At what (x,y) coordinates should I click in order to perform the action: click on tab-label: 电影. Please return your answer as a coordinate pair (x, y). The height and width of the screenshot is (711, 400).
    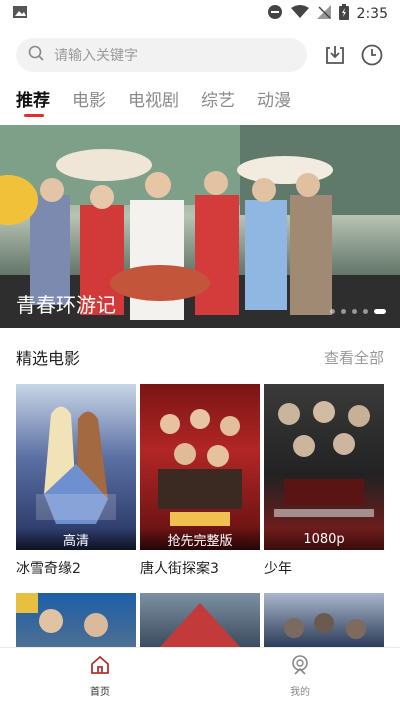
    Looking at the image, I should click on (89, 101).